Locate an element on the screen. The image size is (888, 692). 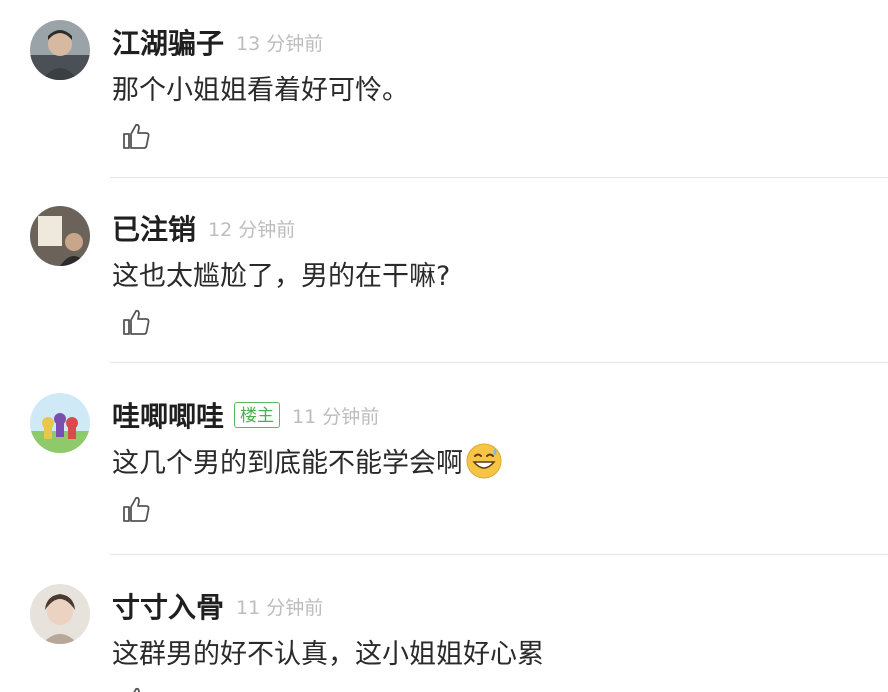
username: 哇唧唧哇 is located at coordinates (168, 415).